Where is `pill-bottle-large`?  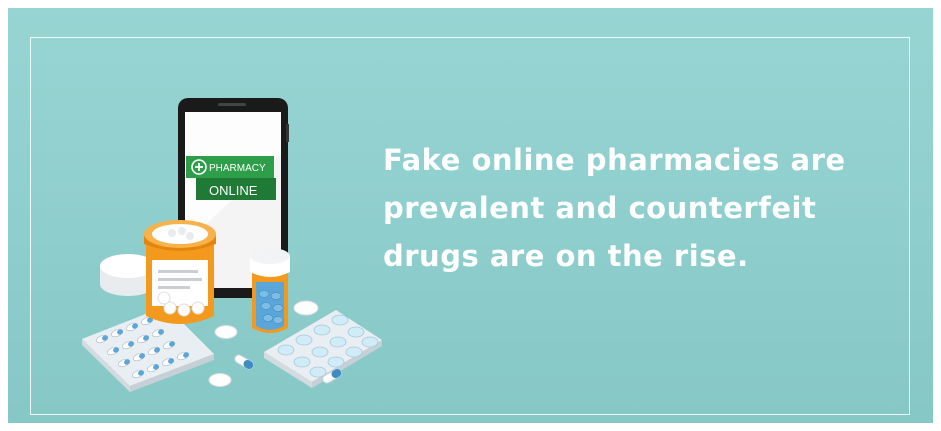 pill-bottle-large is located at coordinates (158, 272).